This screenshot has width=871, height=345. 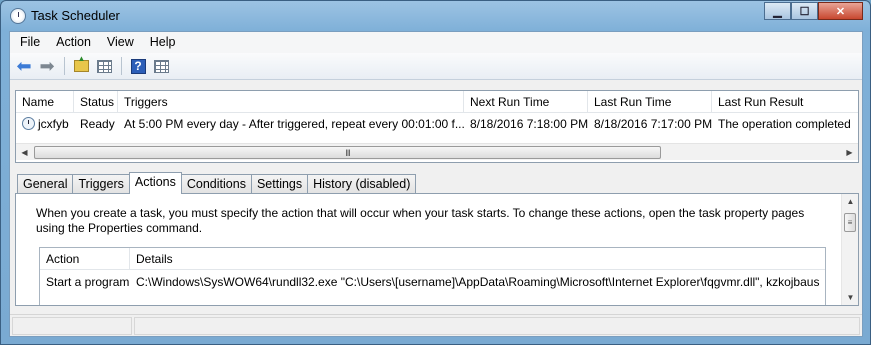 I want to click on task-name: jcxfyb, so click(x=53, y=124).